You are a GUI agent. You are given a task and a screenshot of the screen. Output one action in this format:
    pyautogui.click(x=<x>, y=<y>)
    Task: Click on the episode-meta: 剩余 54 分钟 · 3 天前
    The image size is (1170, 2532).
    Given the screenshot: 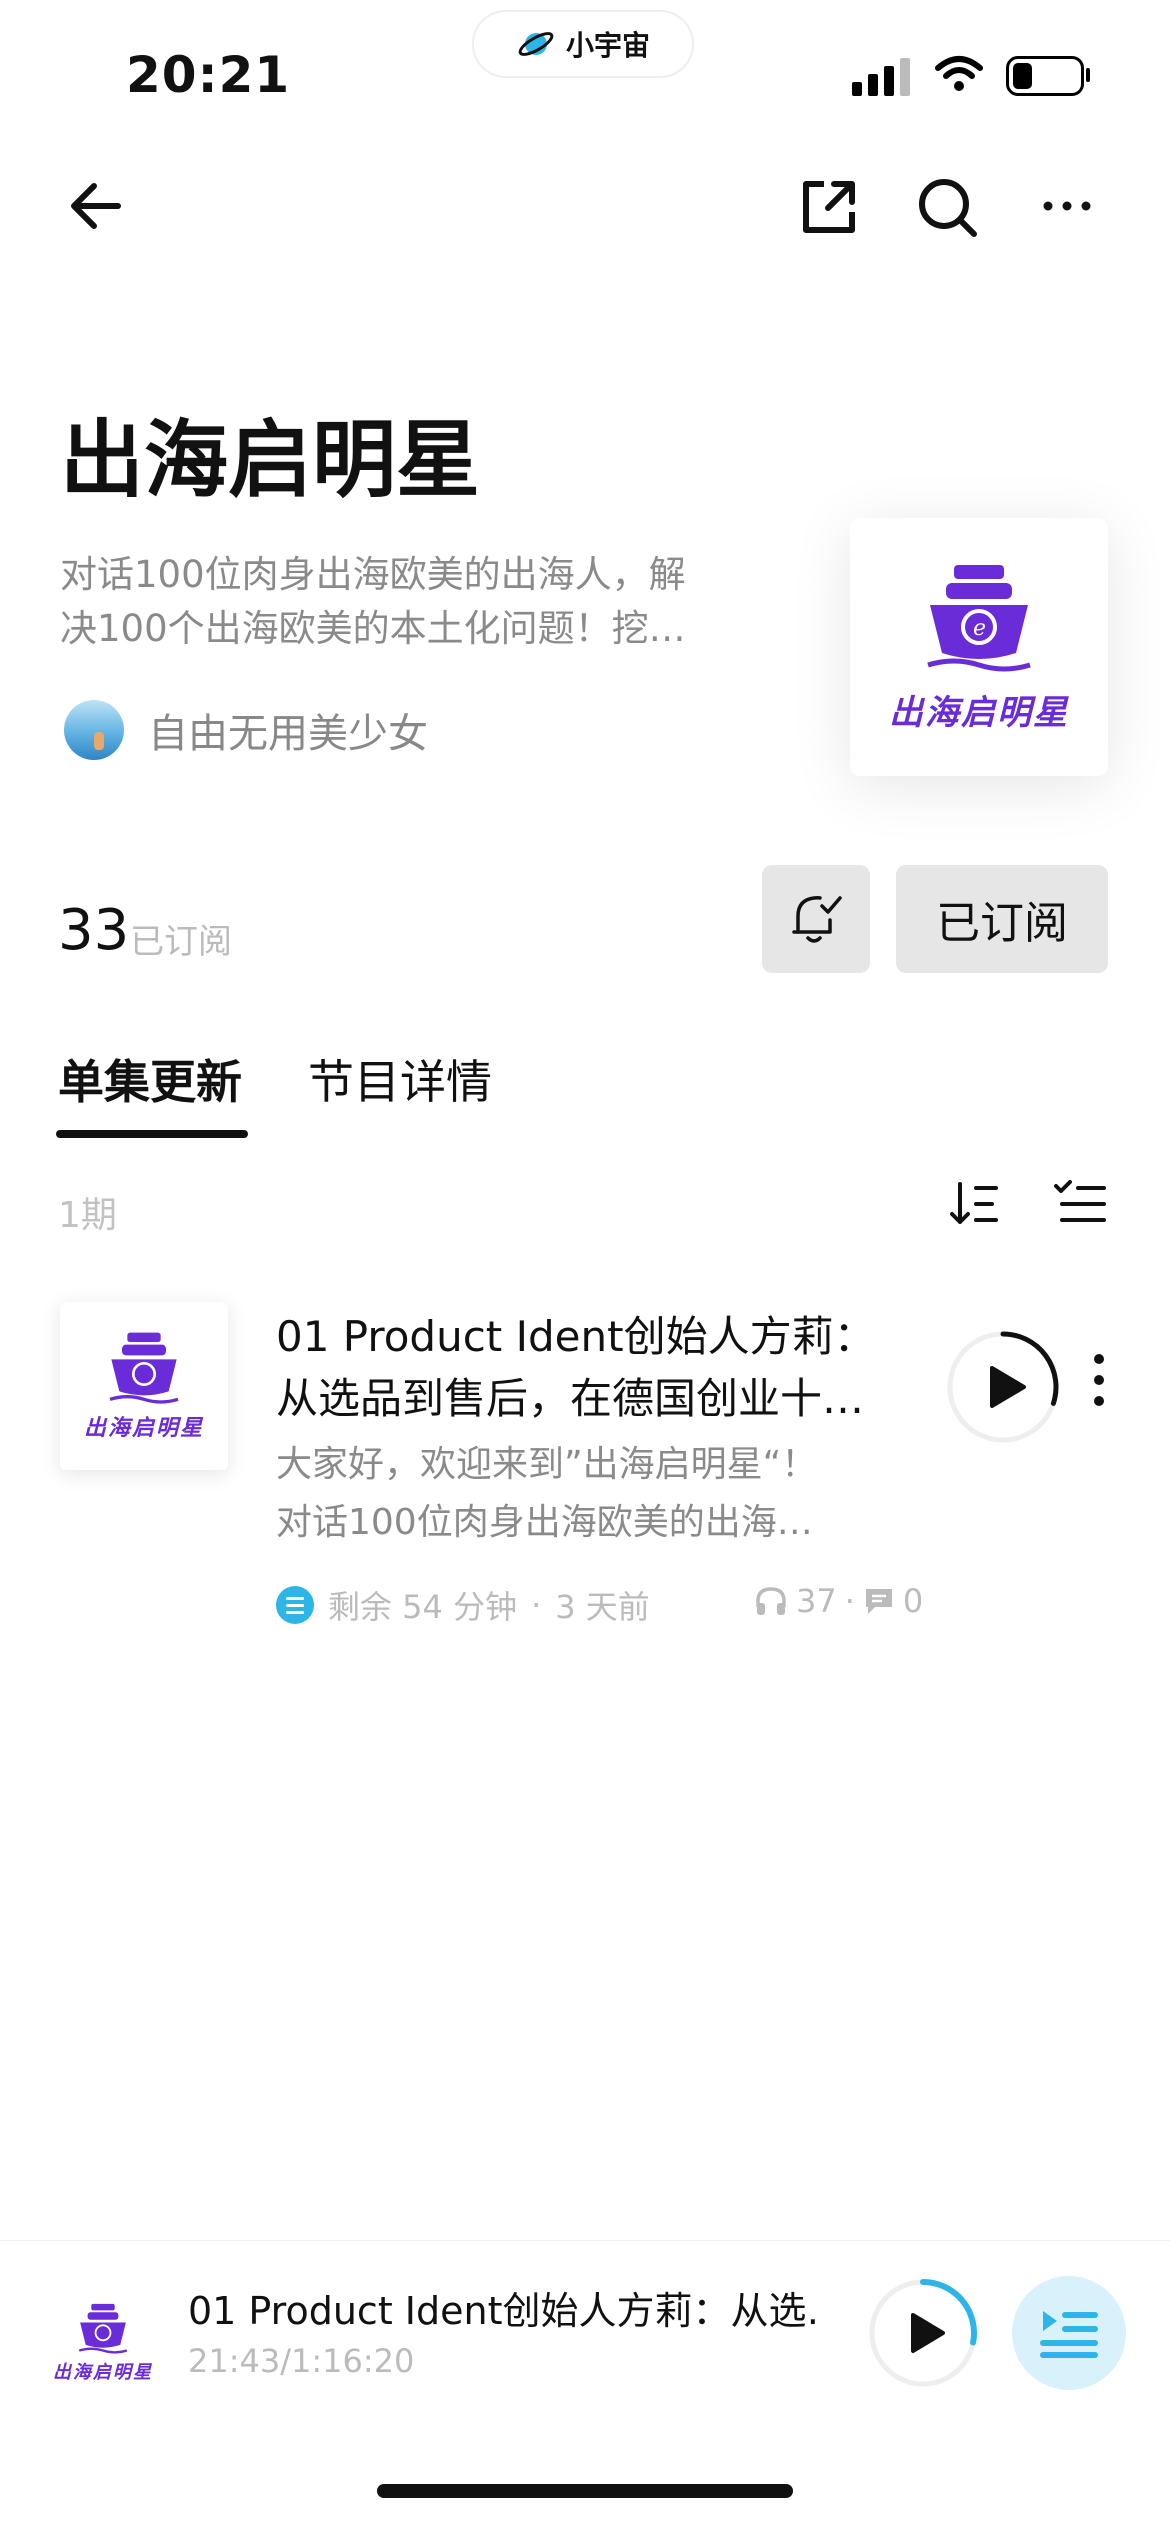 What is the action you would take?
    pyautogui.click(x=463, y=1605)
    